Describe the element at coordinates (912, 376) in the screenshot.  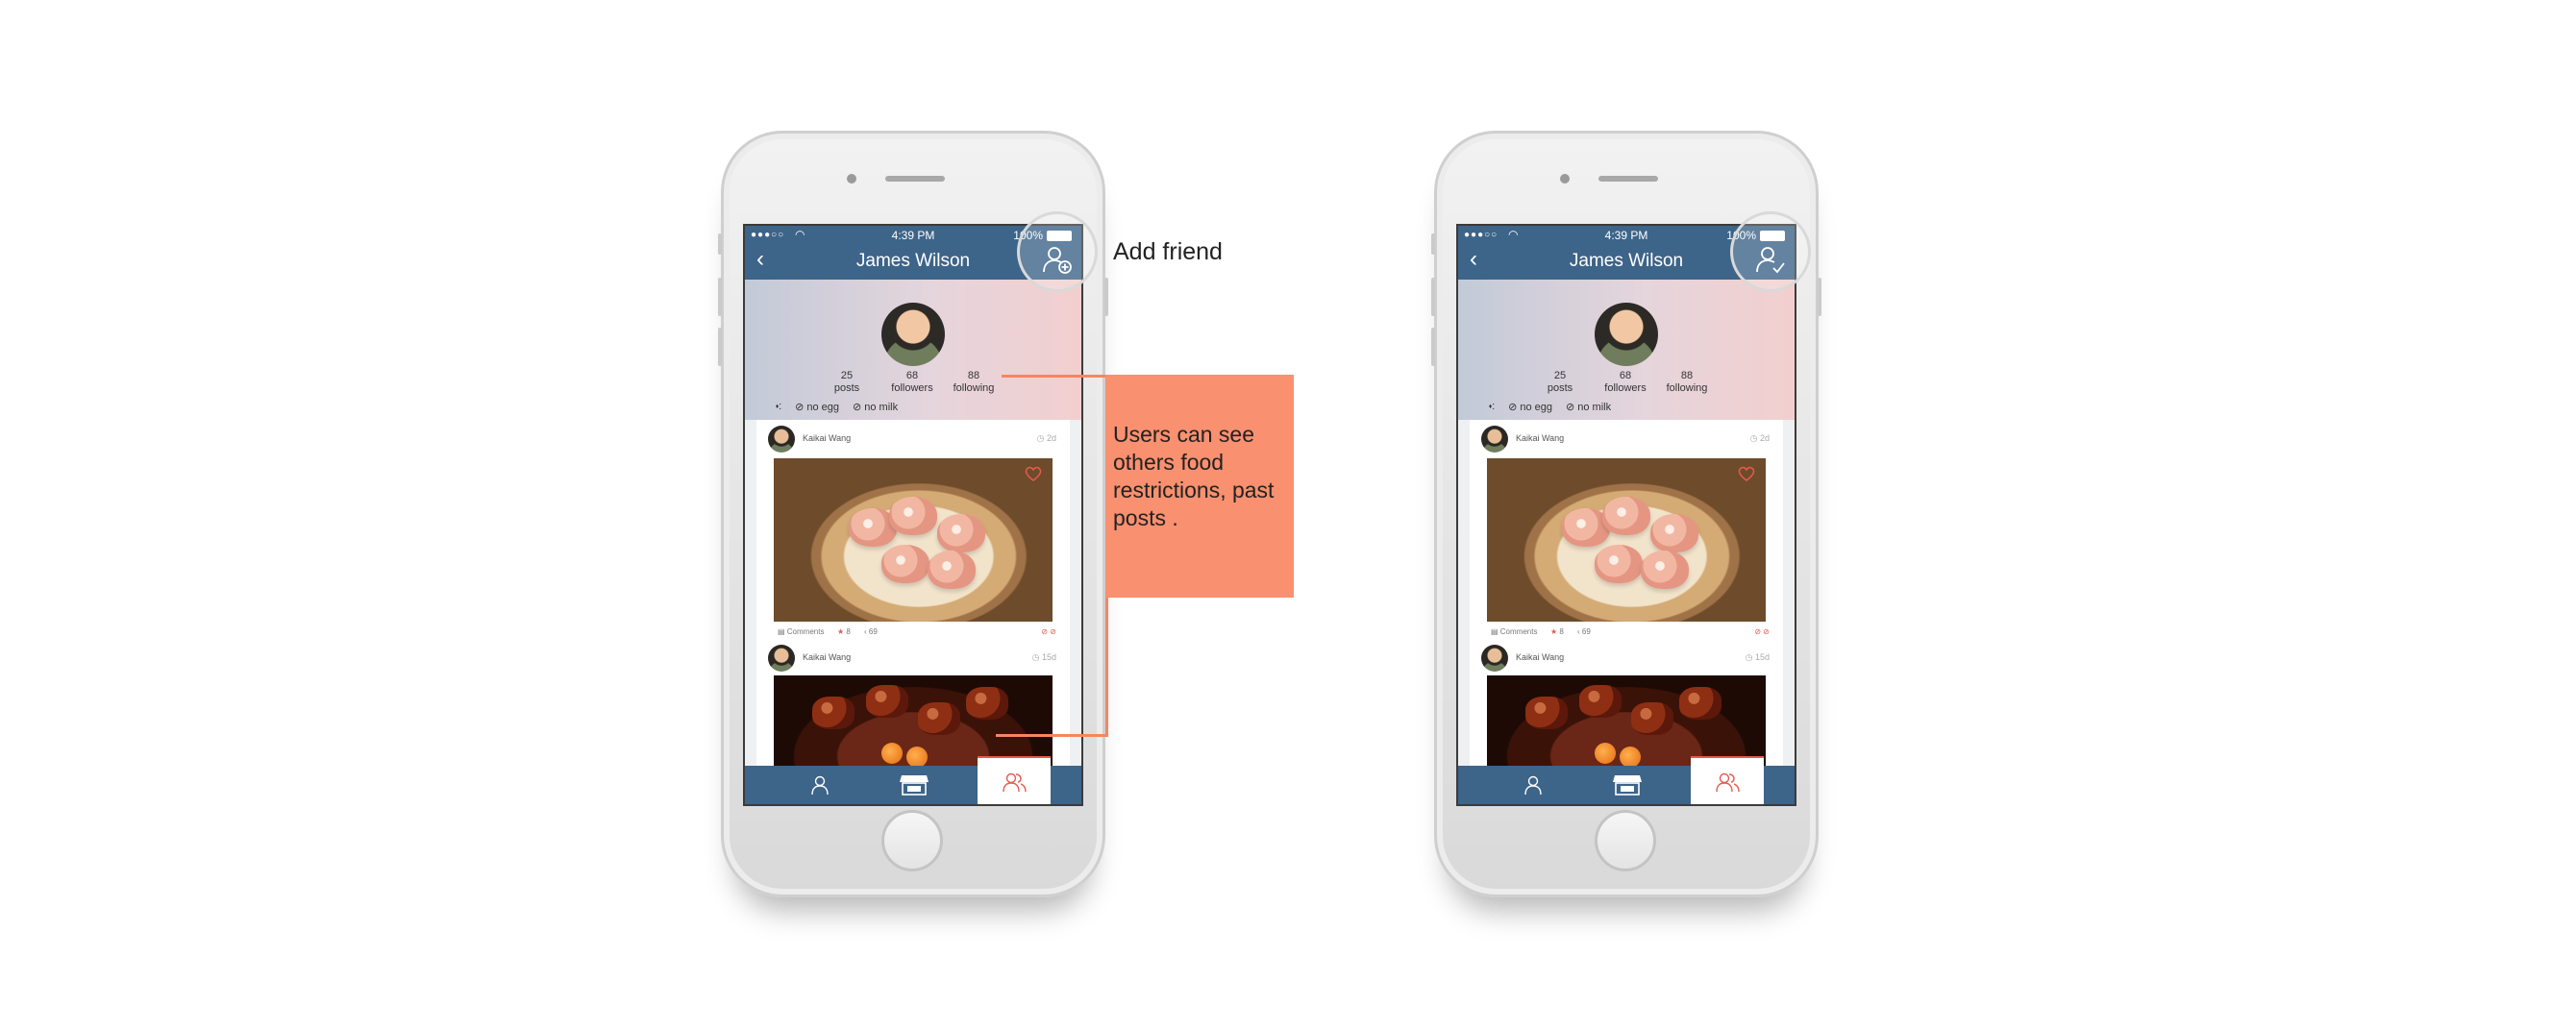
I see `stat-followers-count: 68` at that location.